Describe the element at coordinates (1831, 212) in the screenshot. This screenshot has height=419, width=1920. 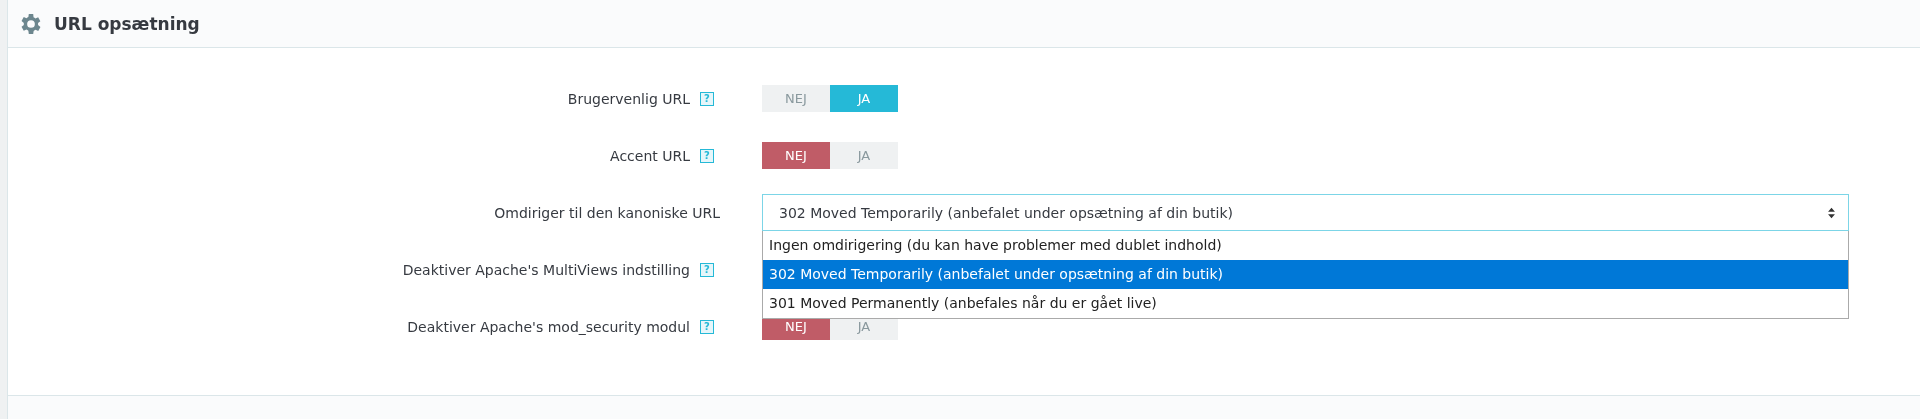
I see `sort-arrows-icon` at that location.